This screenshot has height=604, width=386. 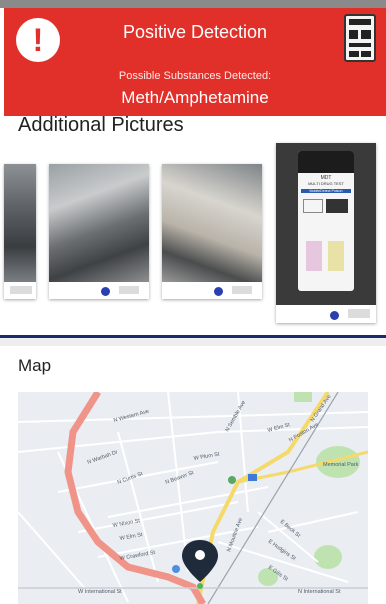 What do you see at coordinates (103, 457) in the screenshot?
I see `map-label-warbah: N Warbah Dr` at bounding box center [103, 457].